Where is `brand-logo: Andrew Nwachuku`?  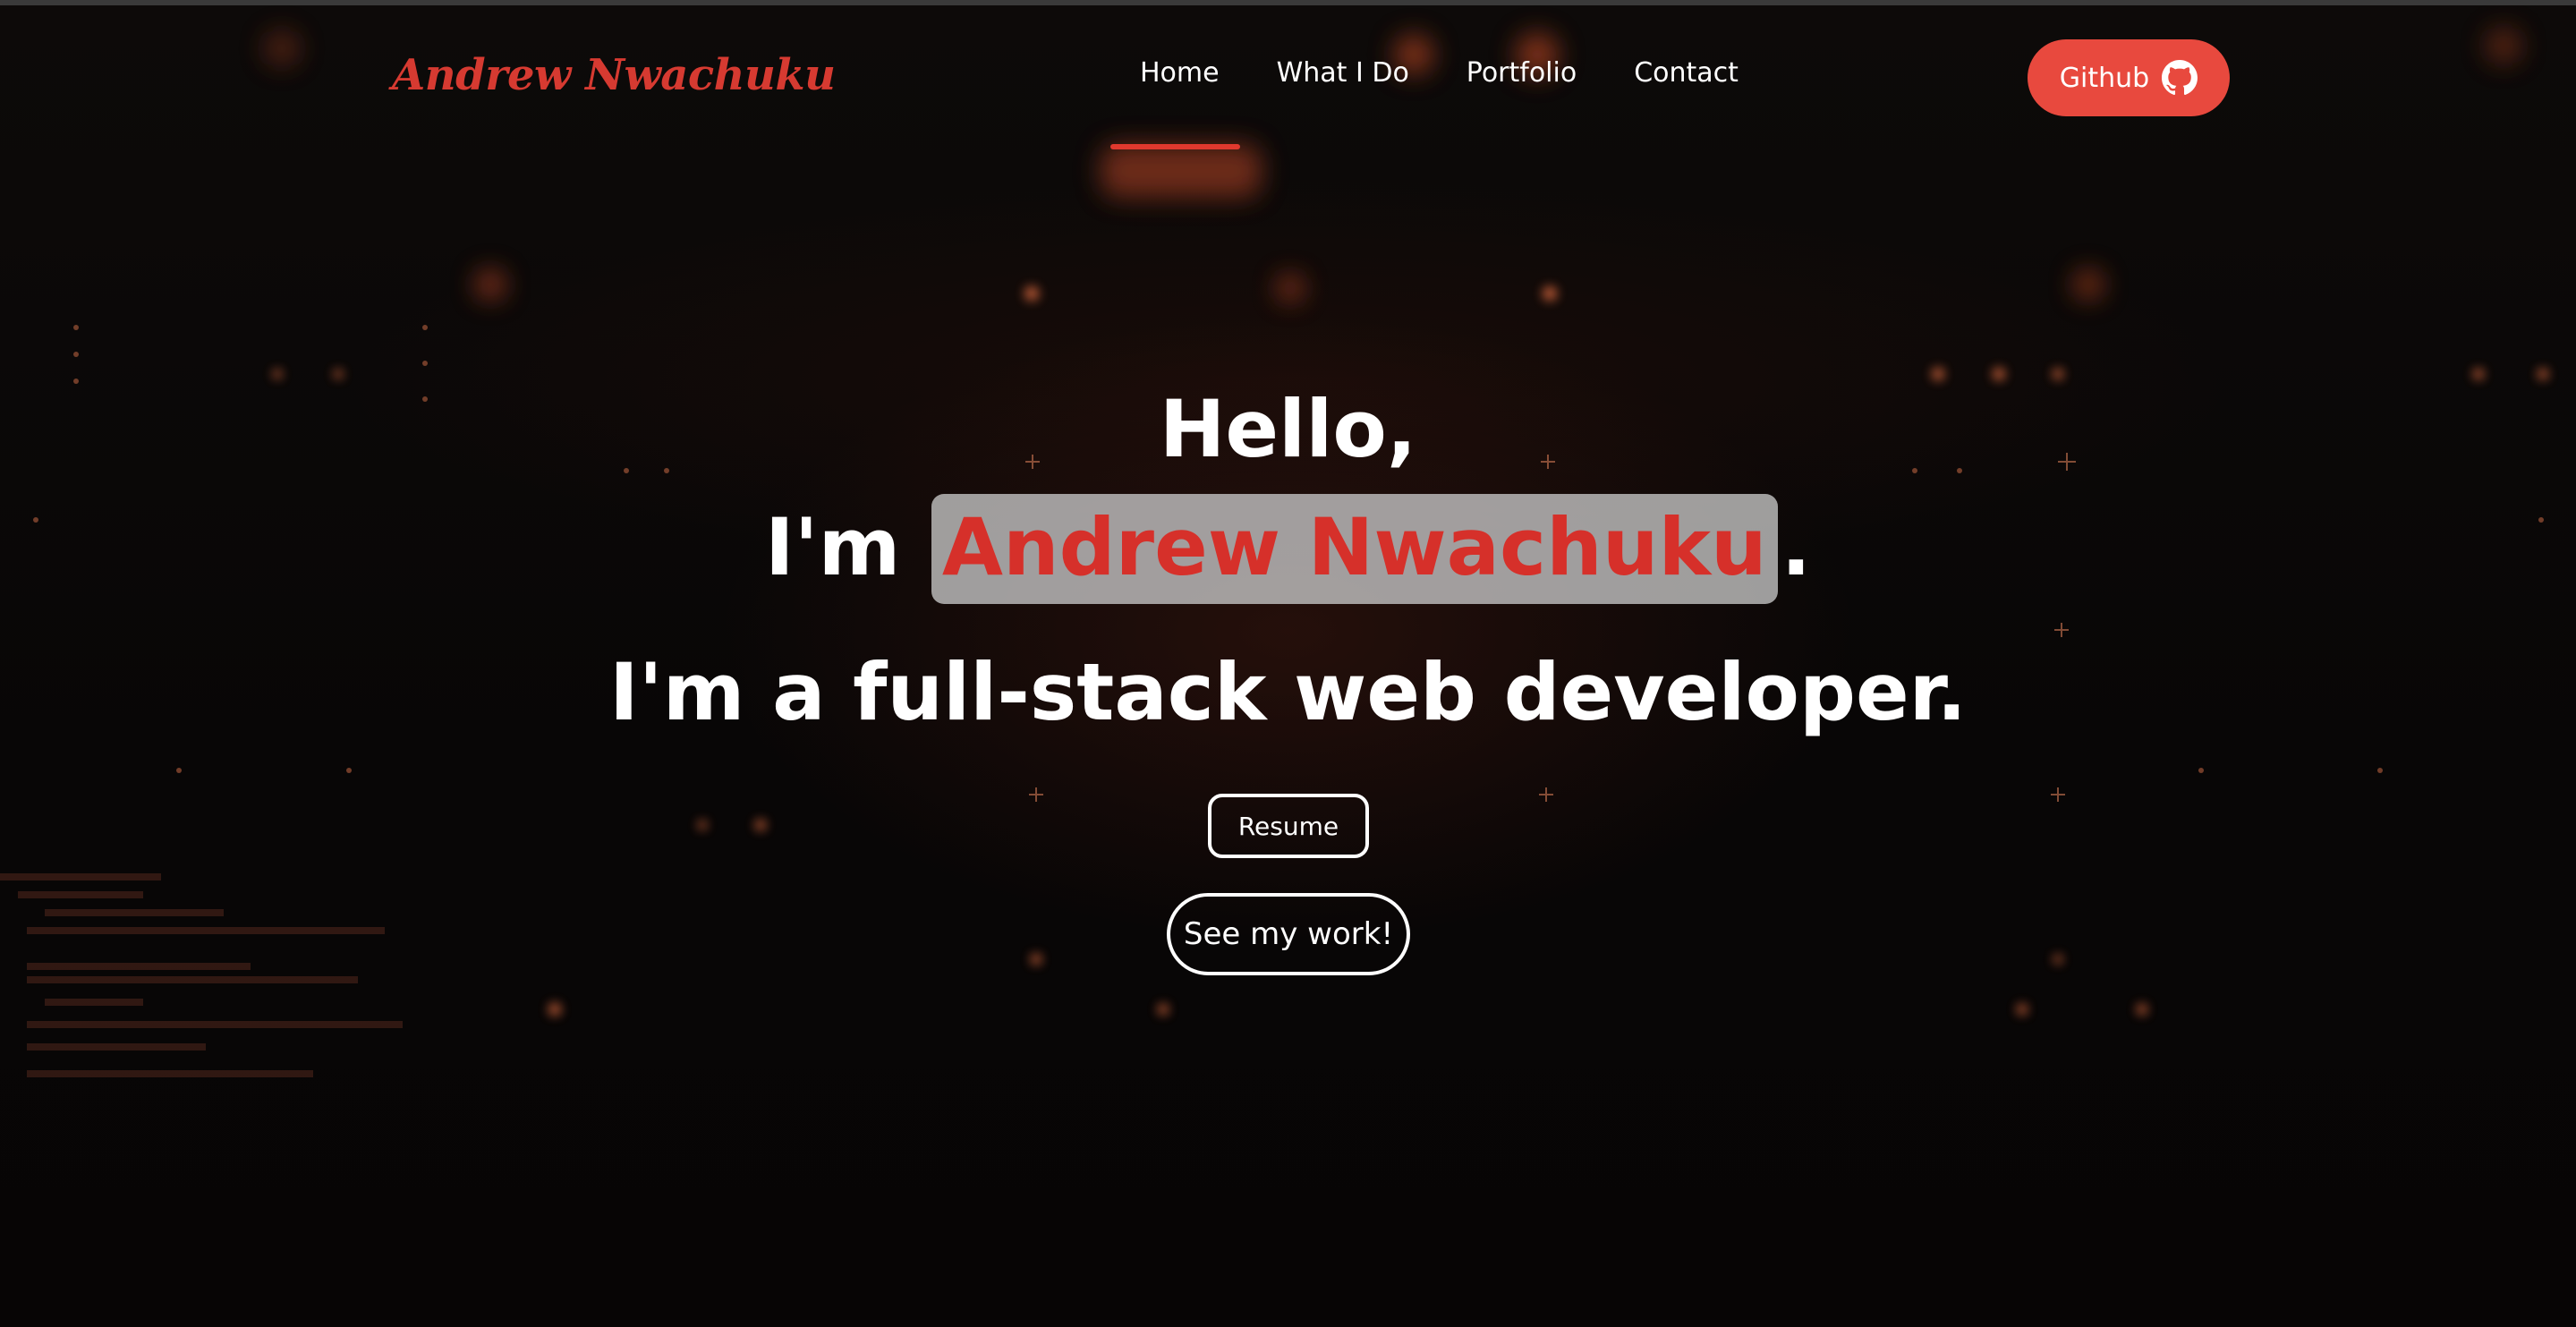 brand-logo: Andrew Nwachuku is located at coordinates (614, 75).